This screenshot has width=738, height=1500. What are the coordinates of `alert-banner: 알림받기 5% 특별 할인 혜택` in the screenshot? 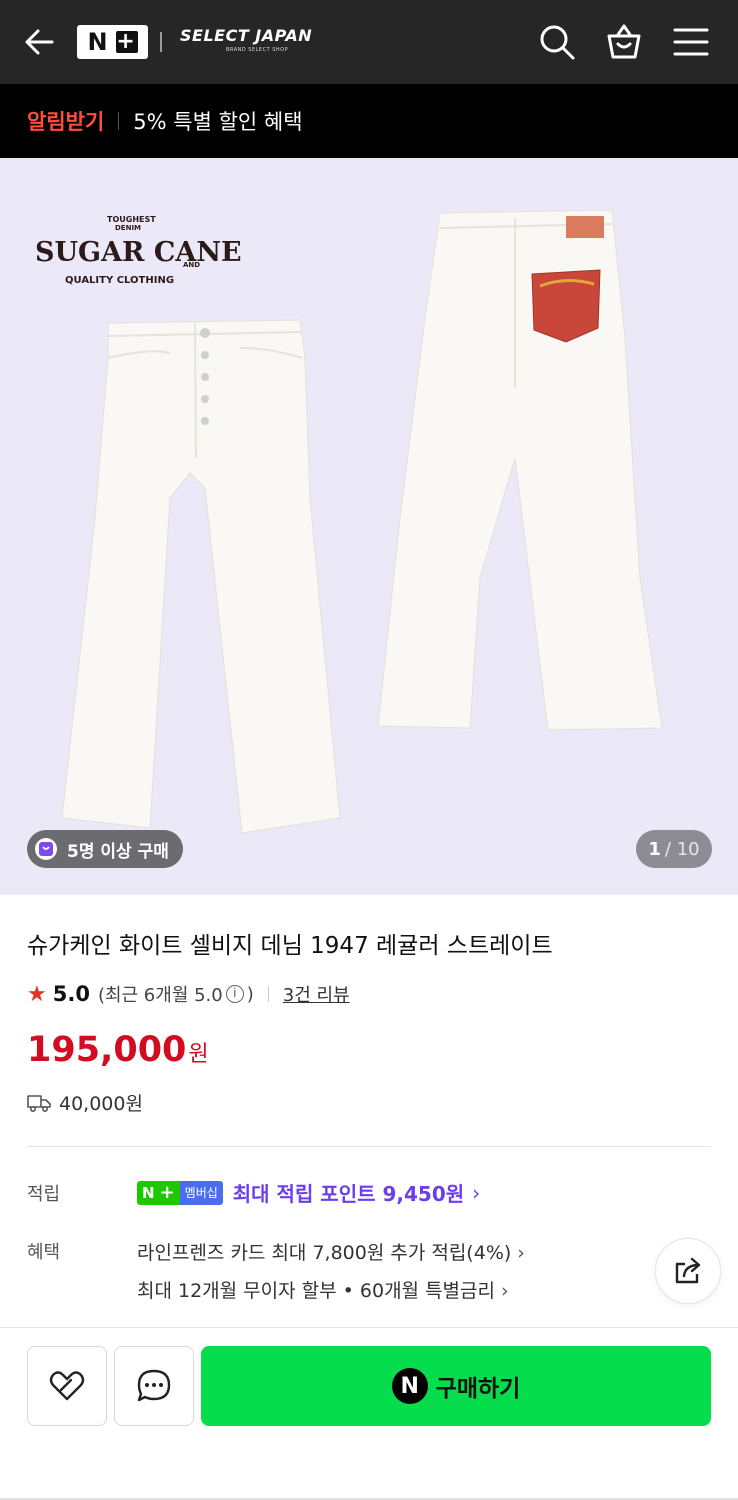 It's located at (369, 121).